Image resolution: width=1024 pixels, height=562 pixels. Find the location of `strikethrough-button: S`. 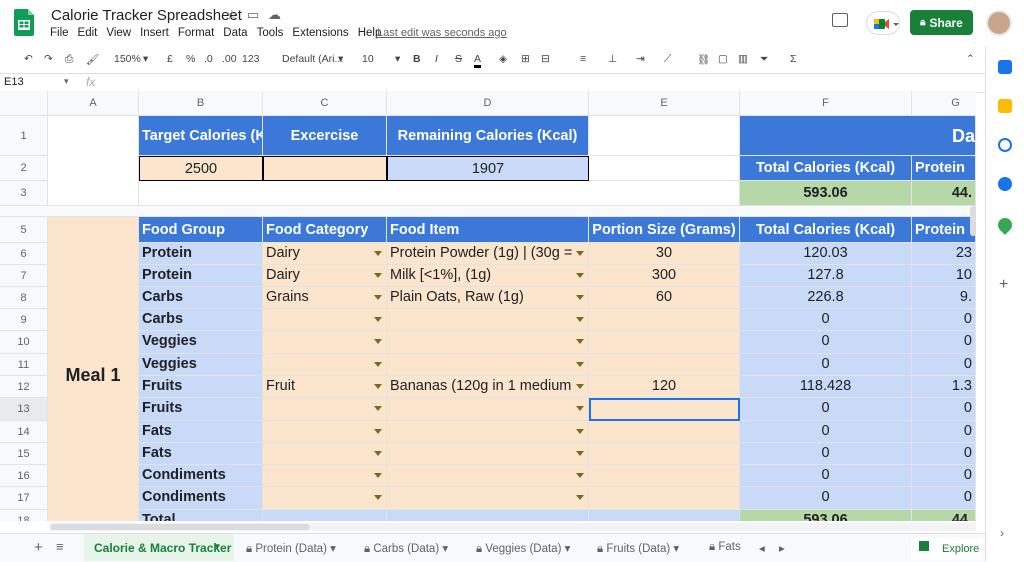

strikethrough-button: S is located at coordinates (458, 59).